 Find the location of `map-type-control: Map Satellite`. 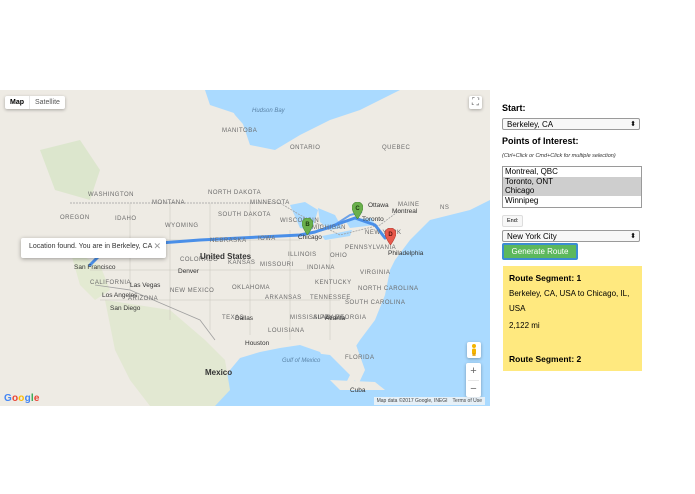

map-type-control: Map Satellite is located at coordinates (35, 102).